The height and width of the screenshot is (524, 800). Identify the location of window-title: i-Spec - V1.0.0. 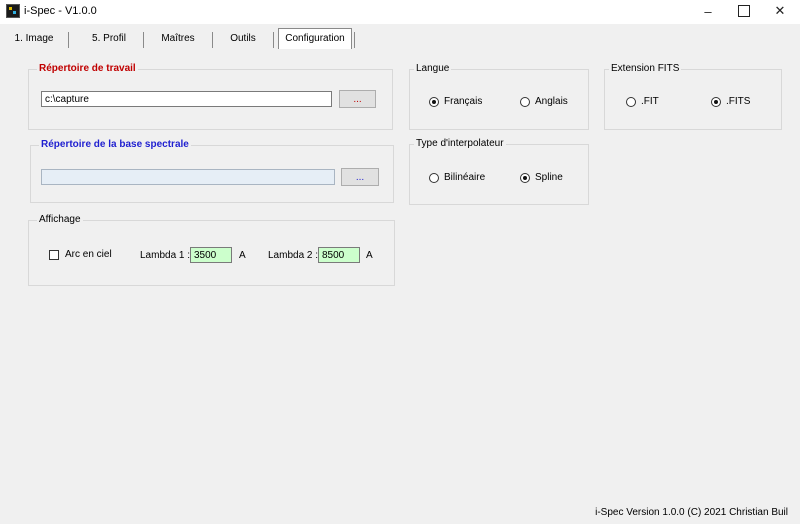
(60, 11).